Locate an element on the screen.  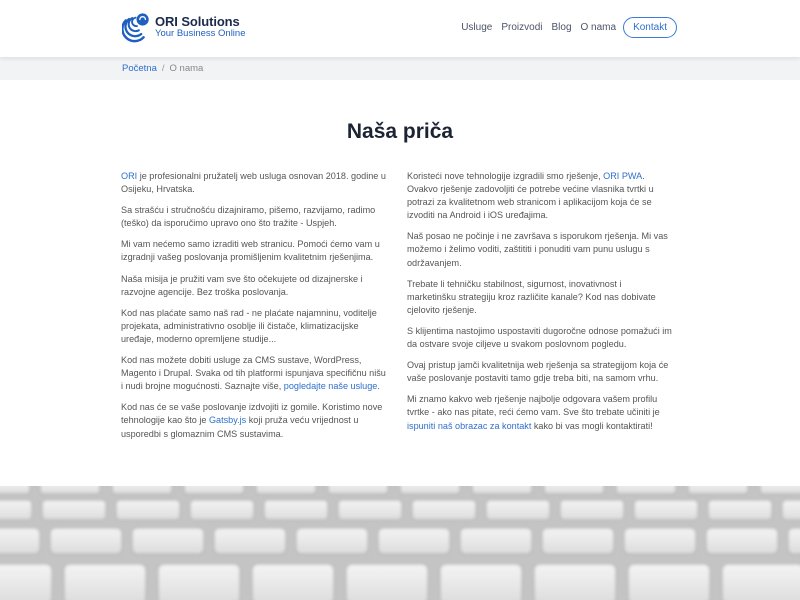
nav-item-blog: Blog is located at coordinates (561, 27).